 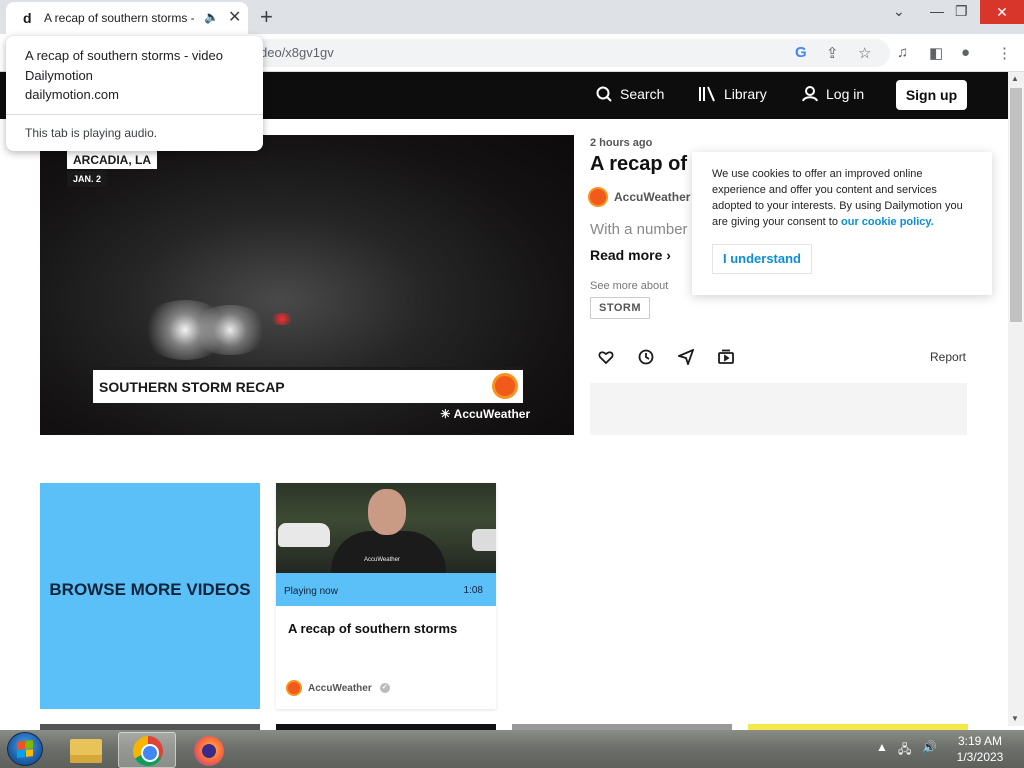 What do you see at coordinates (762, 259) in the screenshot?
I see `understand-button: I understand` at bounding box center [762, 259].